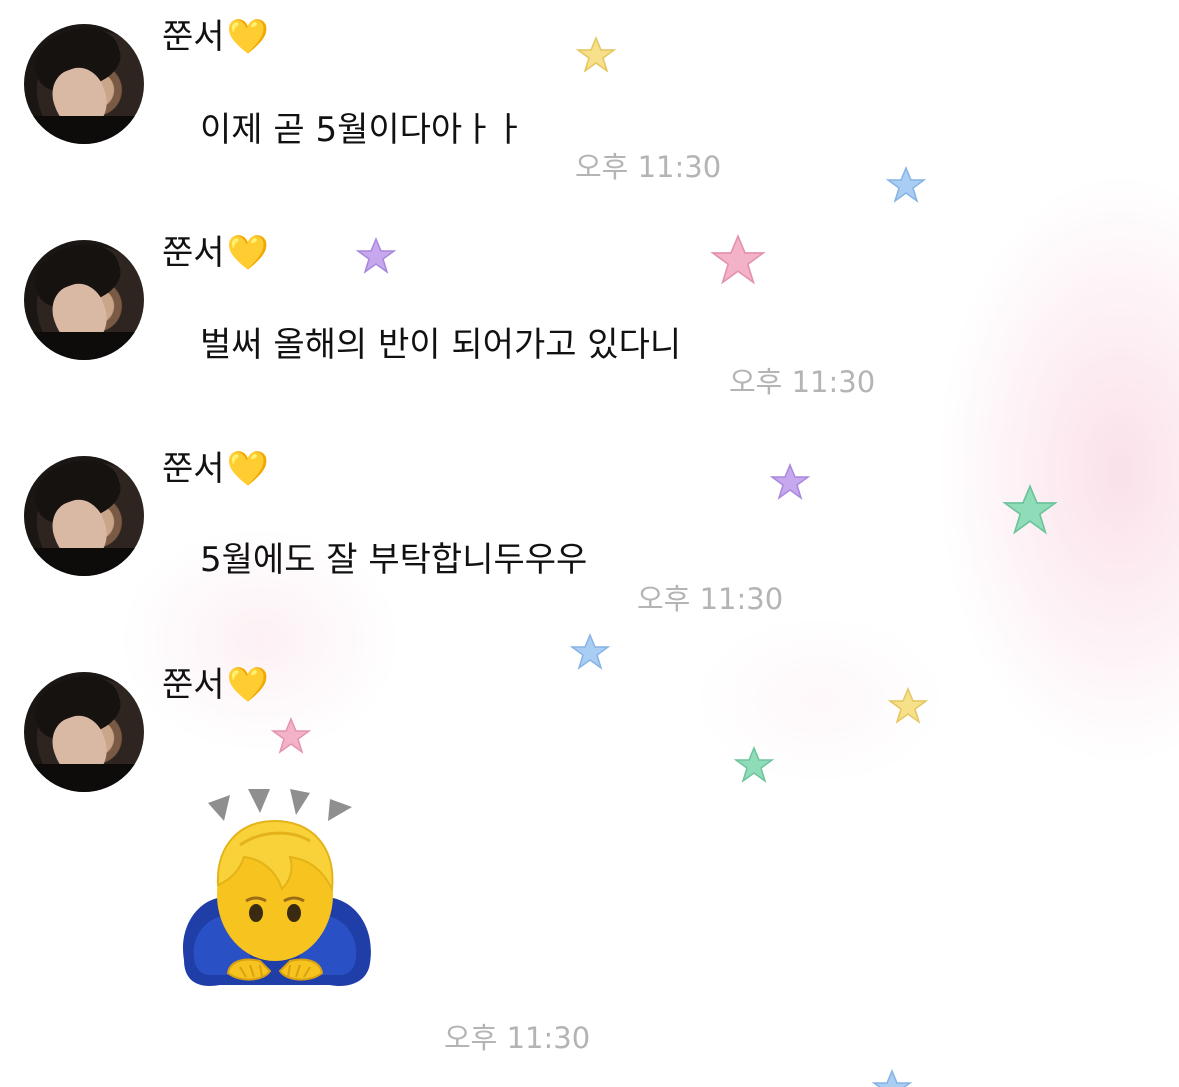 The width and height of the screenshot is (1179, 1087). I want to click on message-text: 벌써 올해의 반이 되어가고 있다니, so click(440, 345).